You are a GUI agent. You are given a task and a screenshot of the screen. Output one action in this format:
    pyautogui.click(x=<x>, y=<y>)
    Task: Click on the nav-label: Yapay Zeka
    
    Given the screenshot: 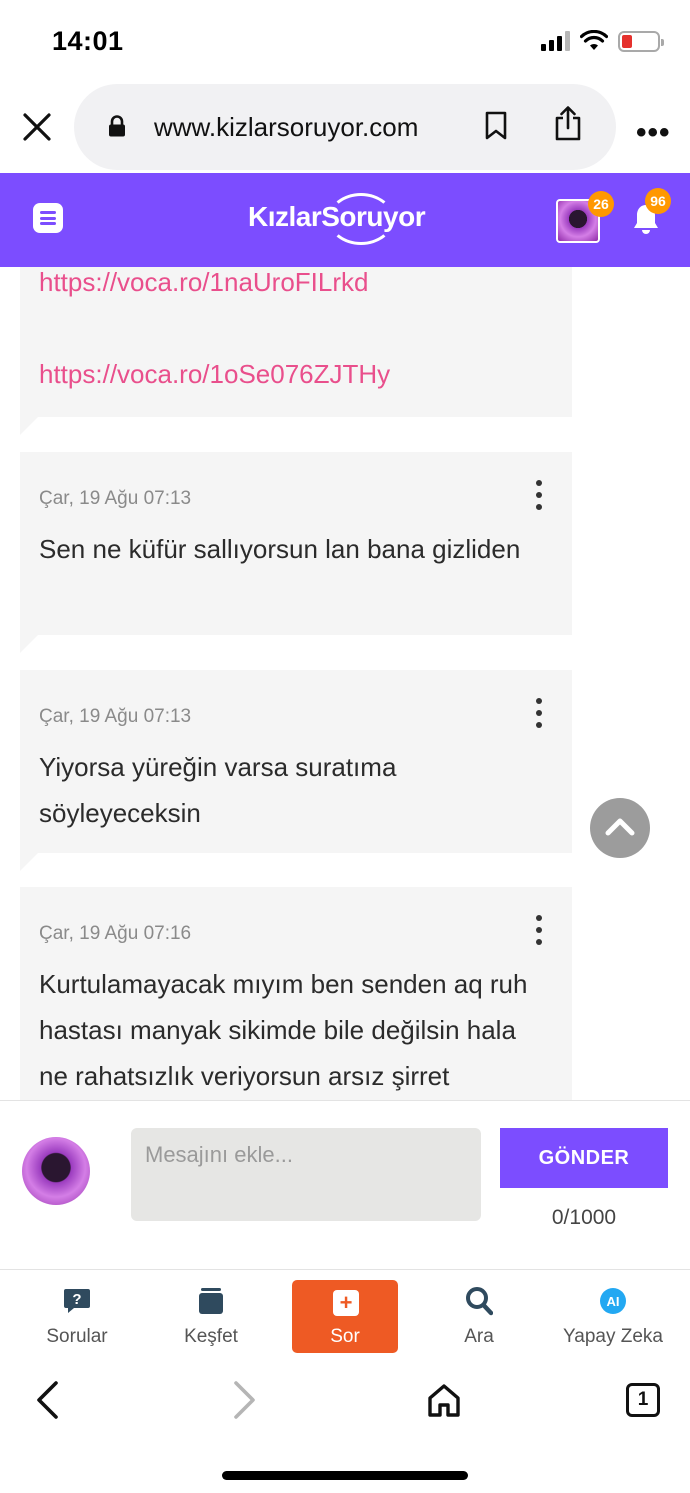 What is the action you would take?
    pyautogui.click(x=613, y=1336)
    